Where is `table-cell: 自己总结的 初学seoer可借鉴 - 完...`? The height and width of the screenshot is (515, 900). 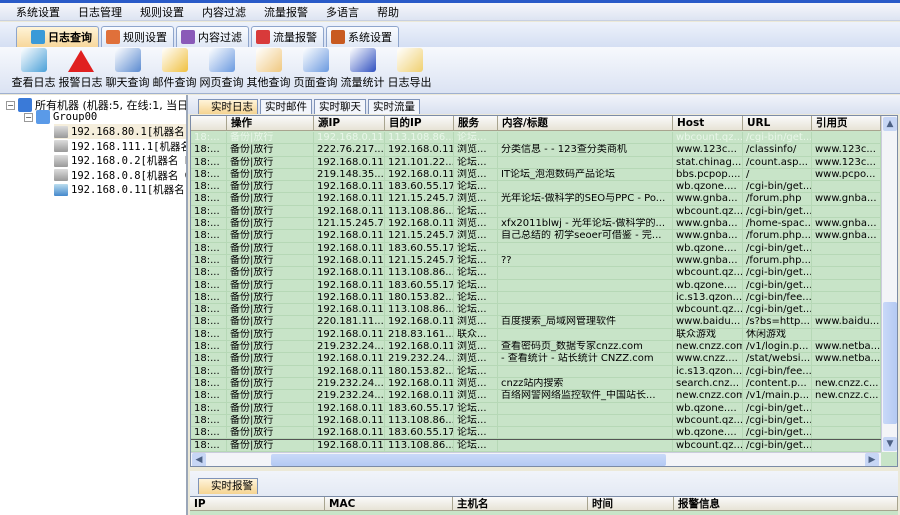 table-cell: 自己总结的 初学seoer可借鉴 - 完... is located at coordinates (585, 236).